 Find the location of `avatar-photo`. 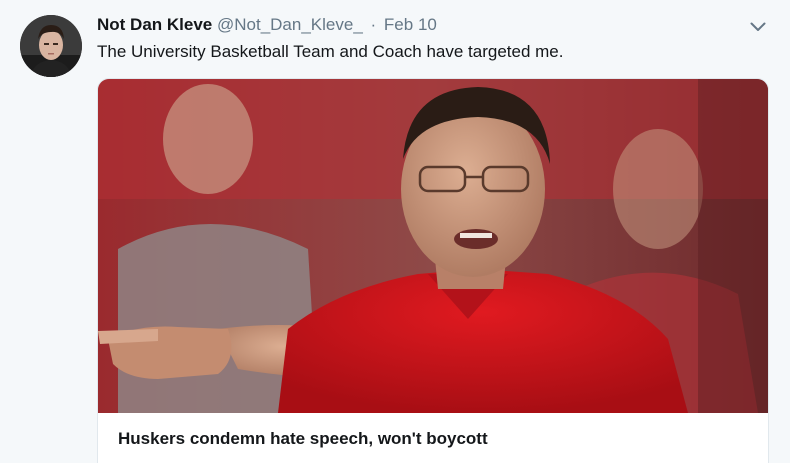

avatar-photo is located at coordinates (51, 46).